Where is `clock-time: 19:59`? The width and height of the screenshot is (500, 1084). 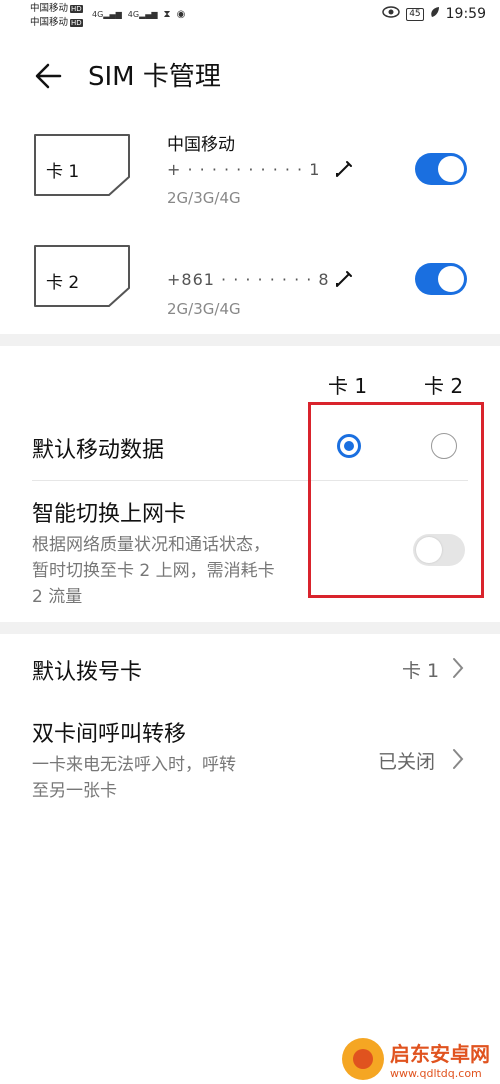 clock-time: 19:59 is located at coordinates (465, 14).